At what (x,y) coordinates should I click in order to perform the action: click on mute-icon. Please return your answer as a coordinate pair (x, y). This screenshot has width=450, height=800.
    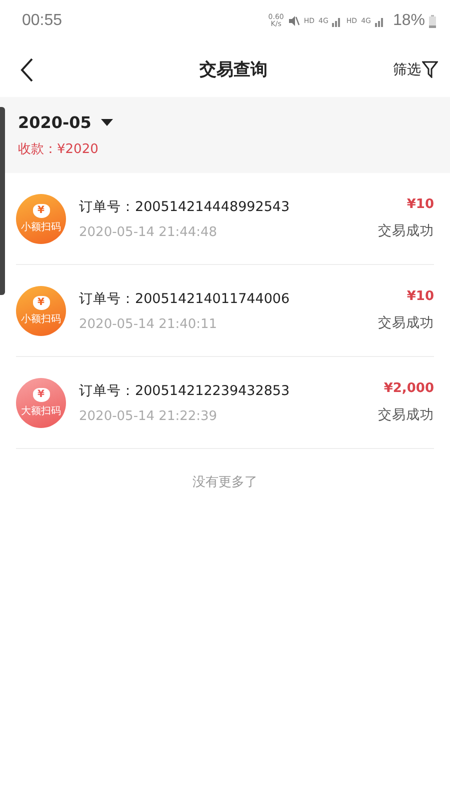
    Looking at the image, I should click on (294, 21).